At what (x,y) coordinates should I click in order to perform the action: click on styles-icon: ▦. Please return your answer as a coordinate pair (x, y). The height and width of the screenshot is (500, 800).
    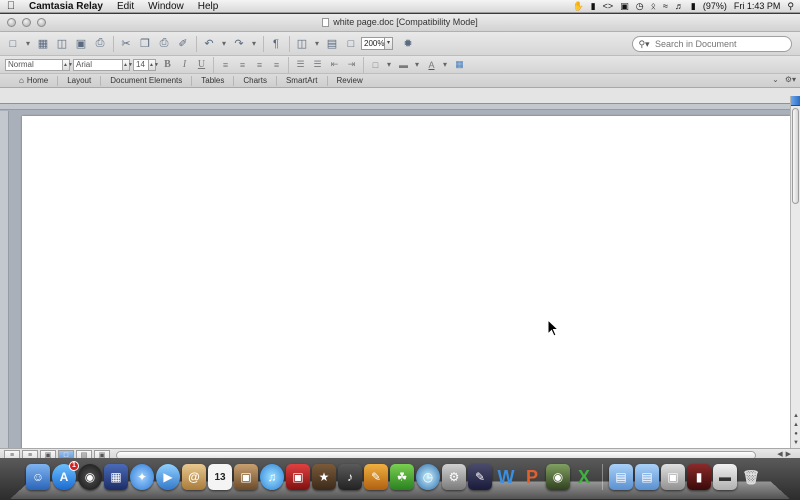
    Looking at the image, I should click on (459, 65).